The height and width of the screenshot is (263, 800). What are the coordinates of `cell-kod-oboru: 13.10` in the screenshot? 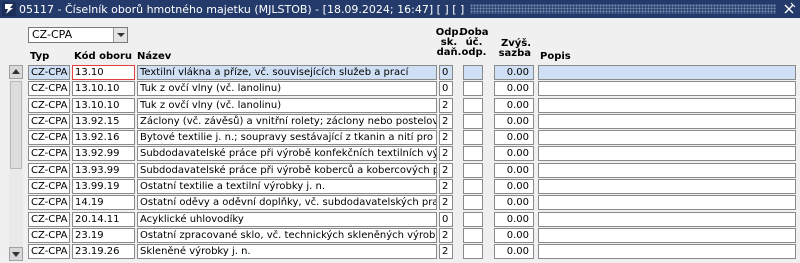 It's located at (103, 72).